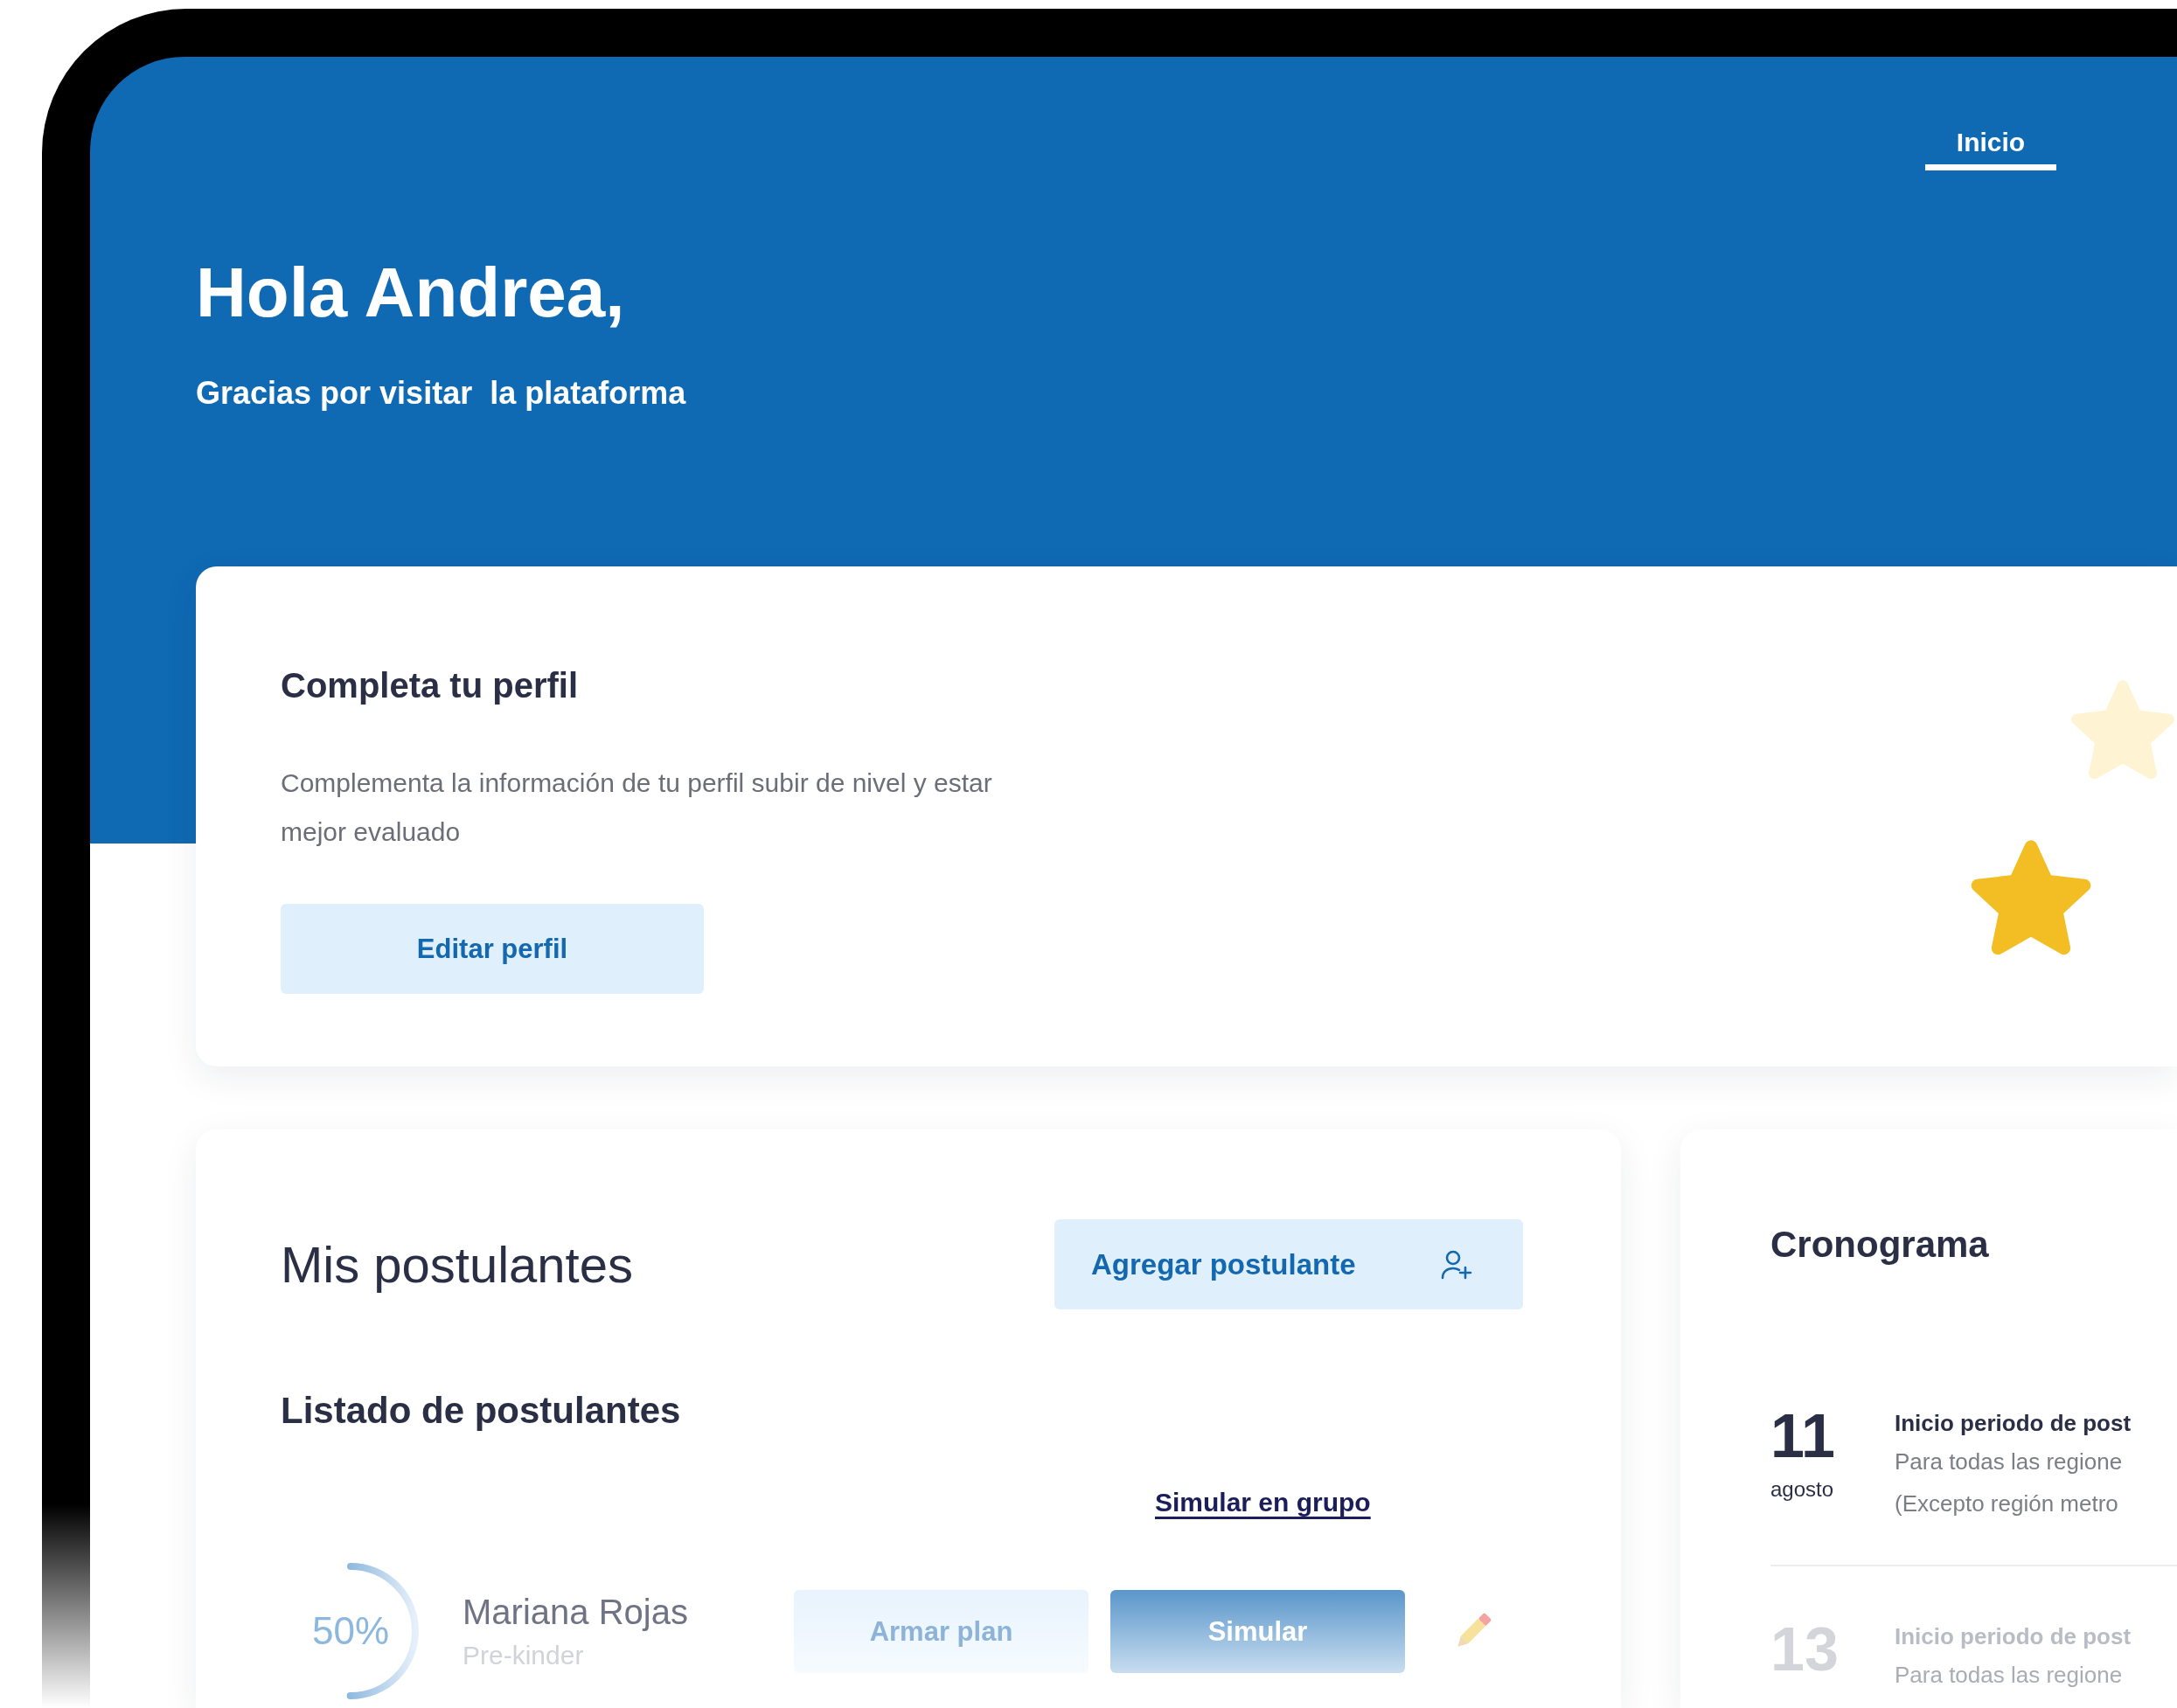 This screenshot has width=2177, height=1708. What do you see at coordinates (1832, 1436) in the screenshot?
I see `event-day: 11` at bounding box center [1832, 1436].